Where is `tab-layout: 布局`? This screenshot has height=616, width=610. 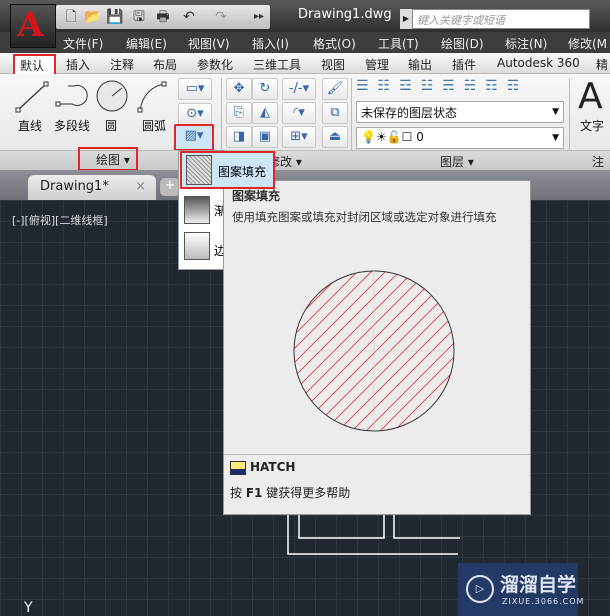
tab-layout: 布局 is located at coordinates (165, 64).